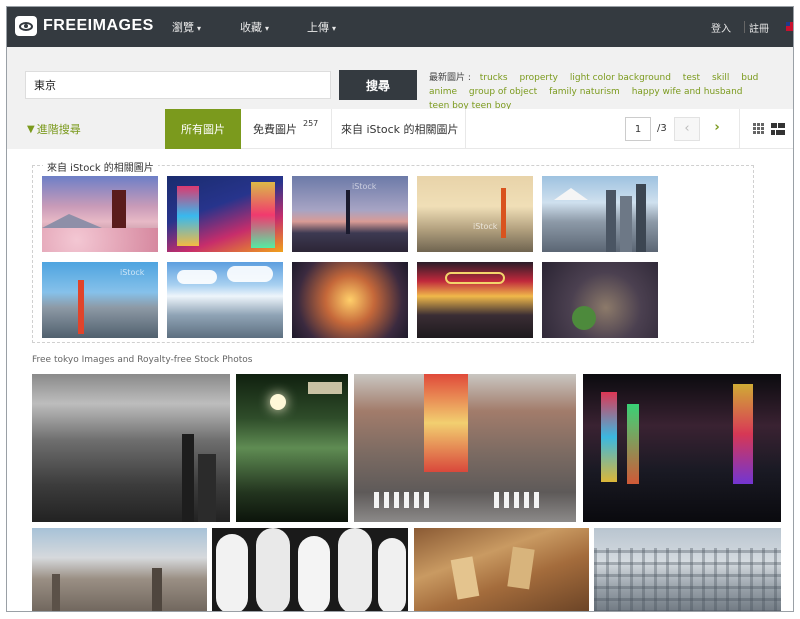 The height and width of the screenshot is (619, 800). What do you see at coordinates (178, 85) in the screenshot?
I see `search-input` at bounding box center [178, 85].